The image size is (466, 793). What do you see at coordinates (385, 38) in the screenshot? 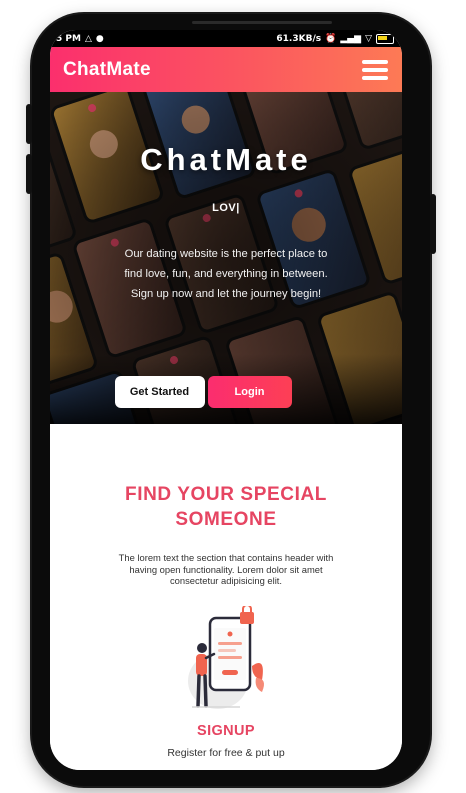
I see `battery-icon` at bounding box center [385, 38].